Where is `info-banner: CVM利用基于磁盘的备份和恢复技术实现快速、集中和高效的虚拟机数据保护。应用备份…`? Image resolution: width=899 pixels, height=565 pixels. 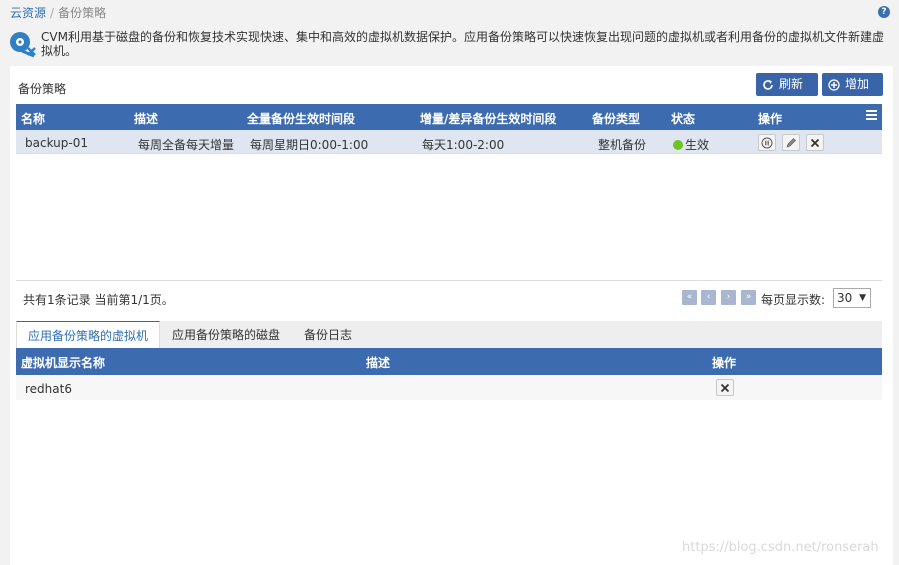 info-banner: CVM利用基于磁盘的备份和恢复技术实现快速、集中和高效的虚拟机数据保护。应用备份… is located at coordinates (449, 45).